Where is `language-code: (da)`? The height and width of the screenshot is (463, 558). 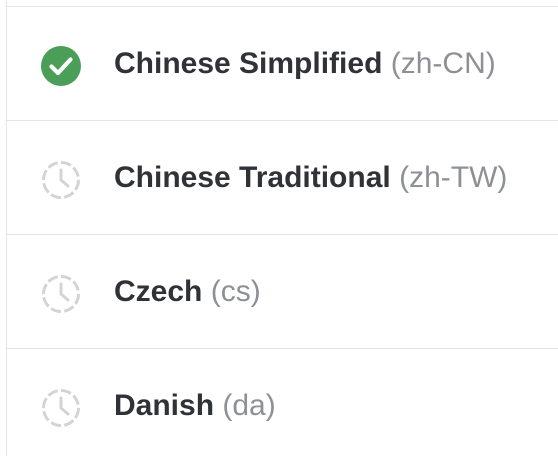 language-code: (da) is located at coordinates (249, 405).